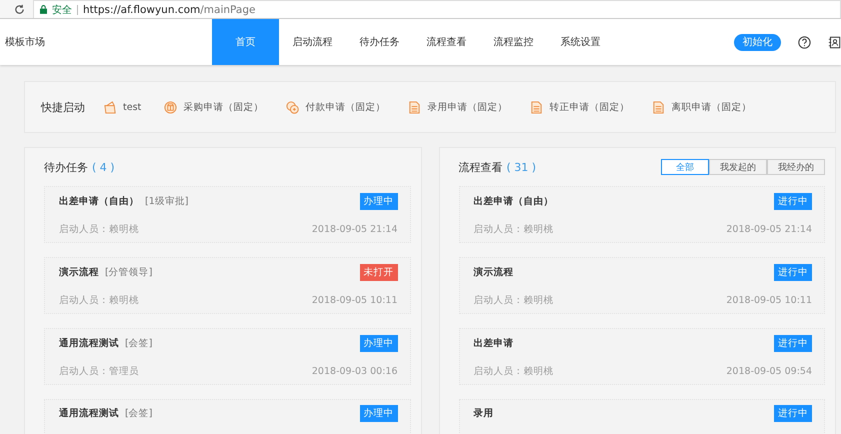 The width and height of the screenshot is (841, 434). What do you see at coordinates (336, 107) in the screenshot?
I see `quick-start-link: 付款申请（固定）` at bounding box center [336, 107].